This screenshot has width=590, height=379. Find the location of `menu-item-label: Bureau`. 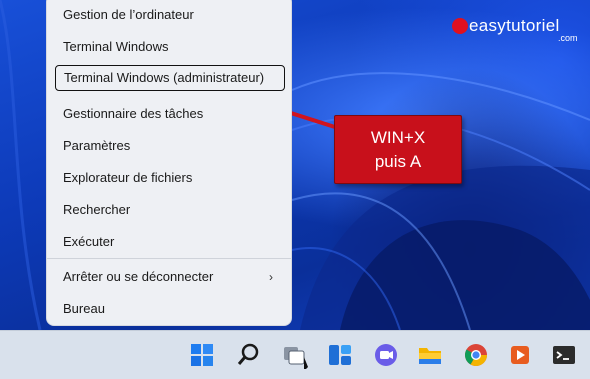

menu-item-label: Bureau is located at coordinates (84, 308).